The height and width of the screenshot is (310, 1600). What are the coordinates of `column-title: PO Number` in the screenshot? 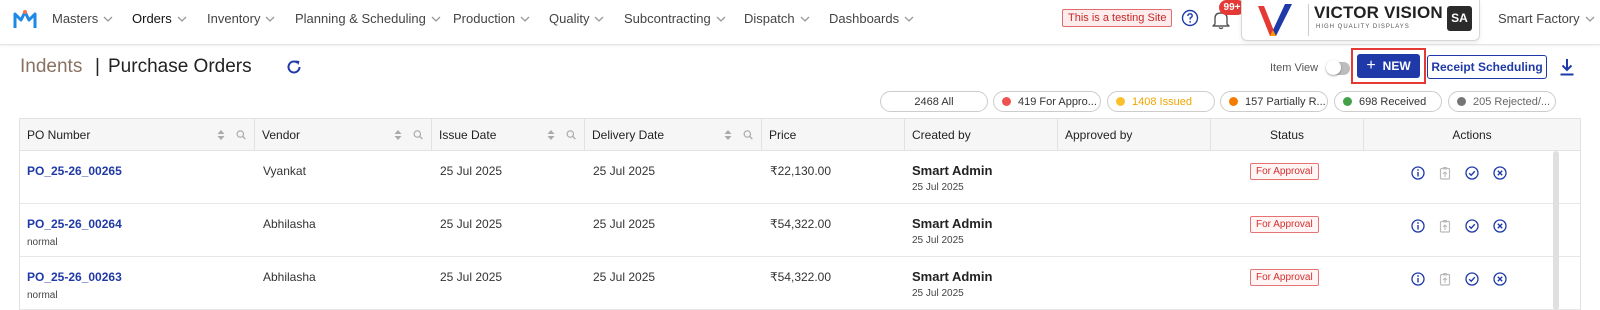 It's located at (59, 135).